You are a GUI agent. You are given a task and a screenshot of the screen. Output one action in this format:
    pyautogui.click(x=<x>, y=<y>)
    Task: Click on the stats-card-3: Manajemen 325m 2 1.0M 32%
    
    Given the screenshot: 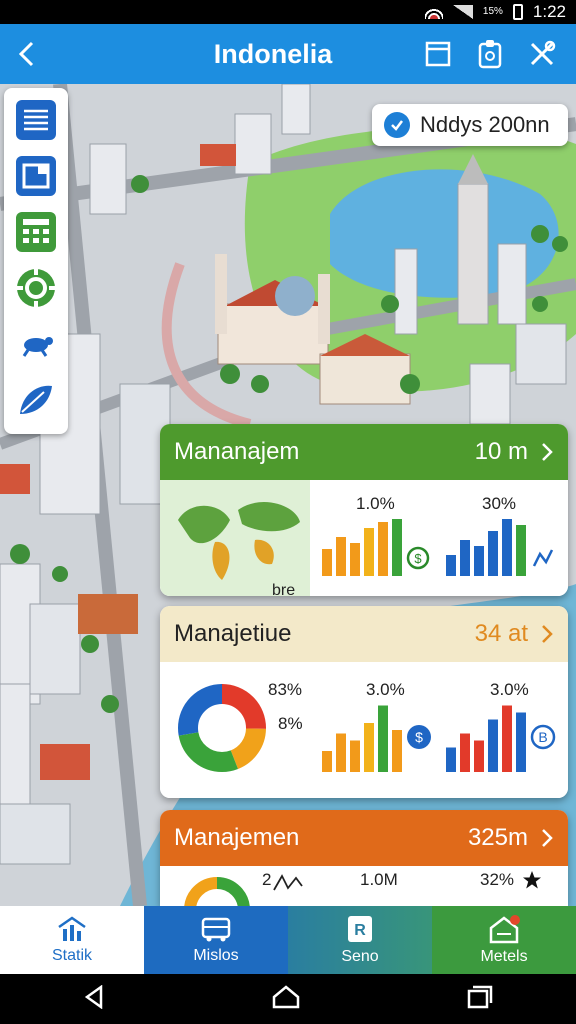 What is the action you would take?
    pyautogui.click(x=364, y=858)
    